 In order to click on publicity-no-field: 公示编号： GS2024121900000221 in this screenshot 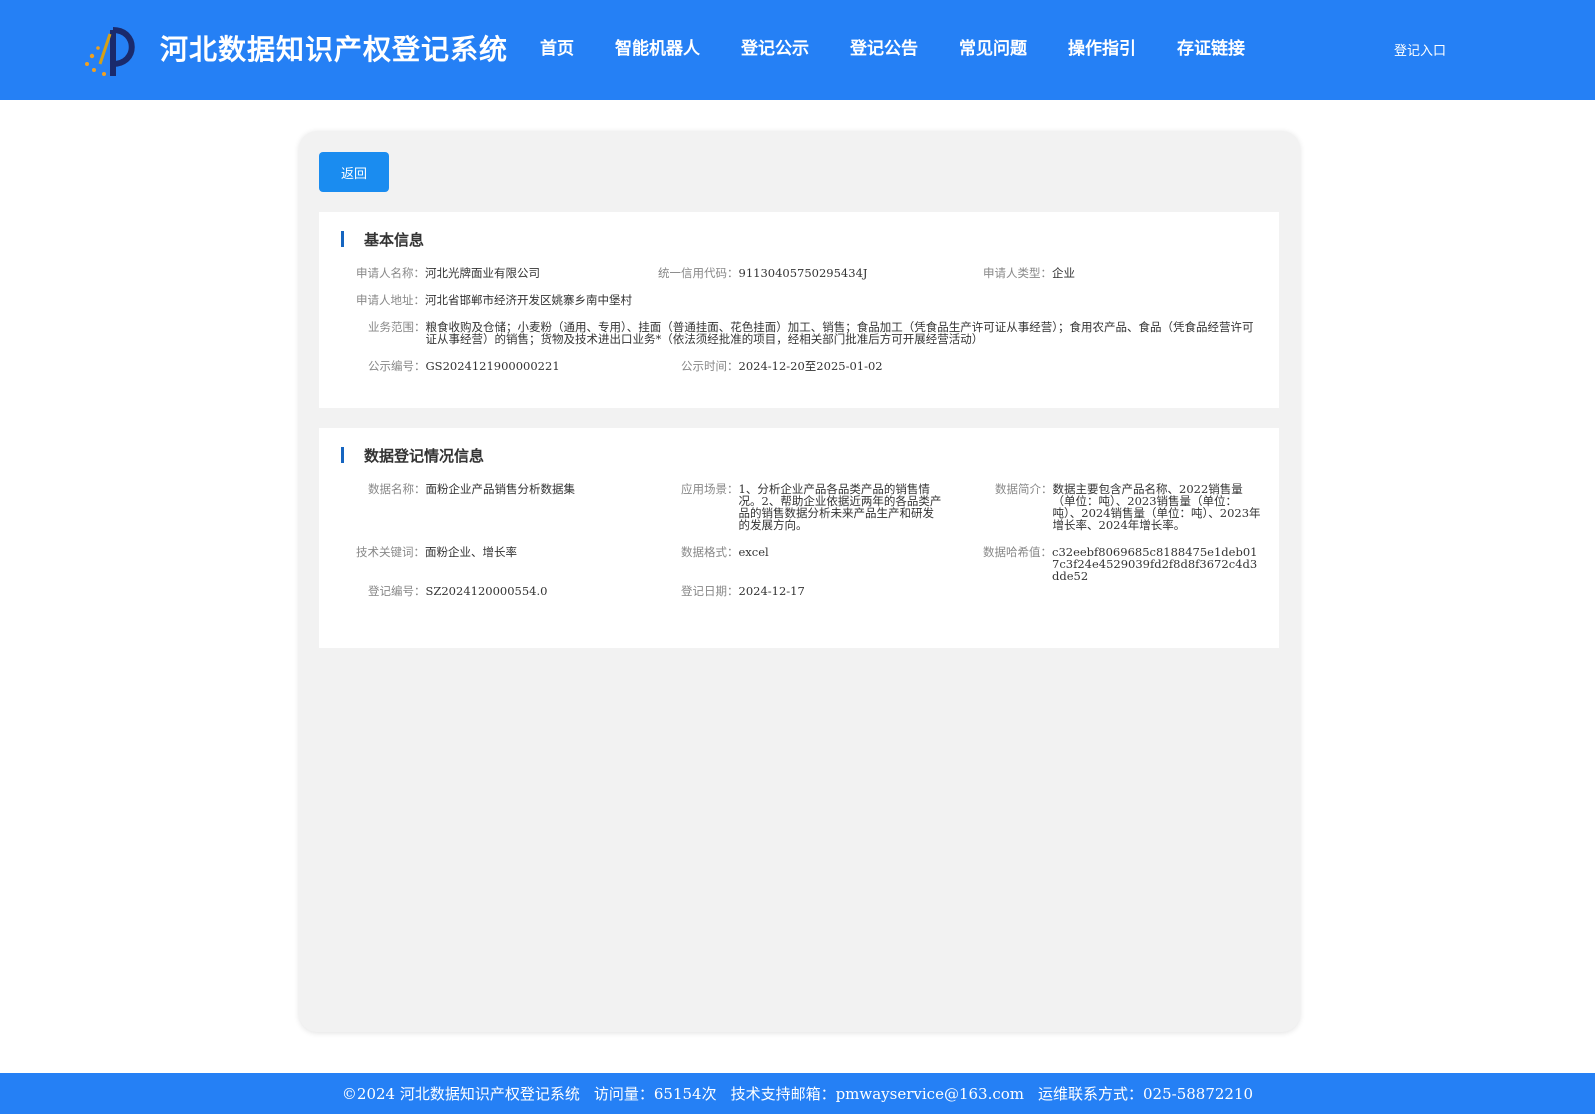, I will do `click(464, 366)`.